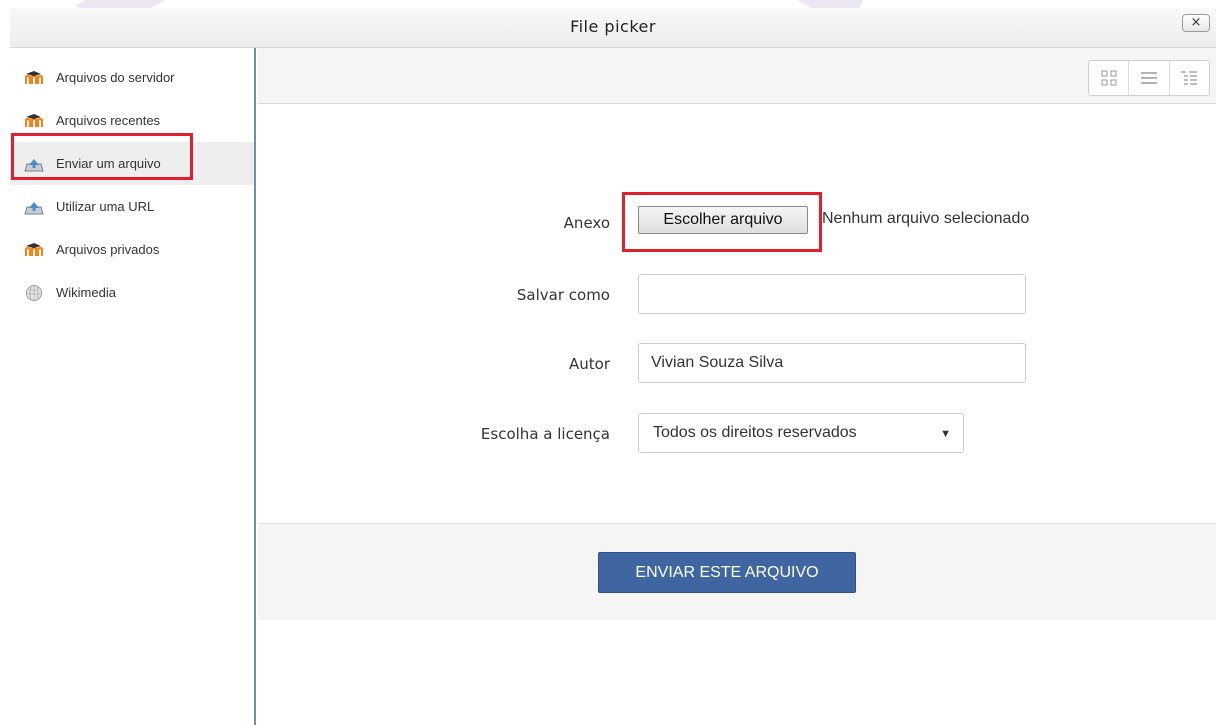 The image size is (1216, 725). Describe the element at coordinates (34, 293) in the screenshot. I see `wikipedia-globe-icon` at that location.